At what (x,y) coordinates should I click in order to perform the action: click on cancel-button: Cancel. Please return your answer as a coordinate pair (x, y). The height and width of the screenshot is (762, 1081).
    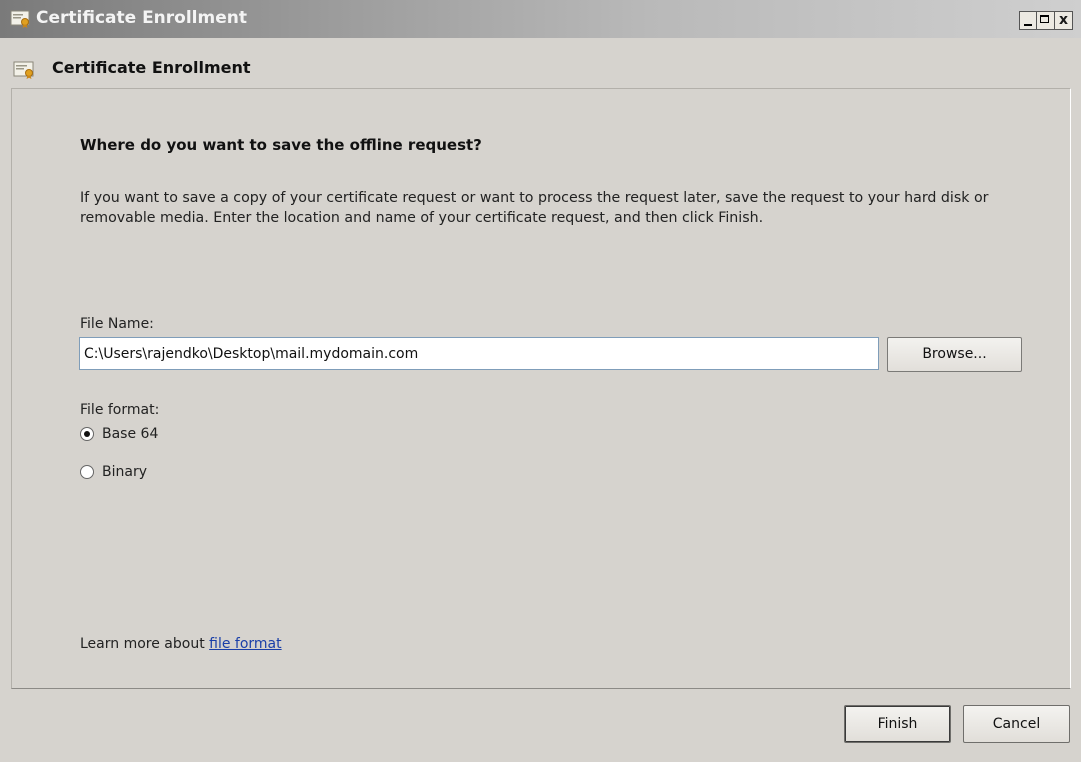
    Looking at the image, I should click on (1016, 724).